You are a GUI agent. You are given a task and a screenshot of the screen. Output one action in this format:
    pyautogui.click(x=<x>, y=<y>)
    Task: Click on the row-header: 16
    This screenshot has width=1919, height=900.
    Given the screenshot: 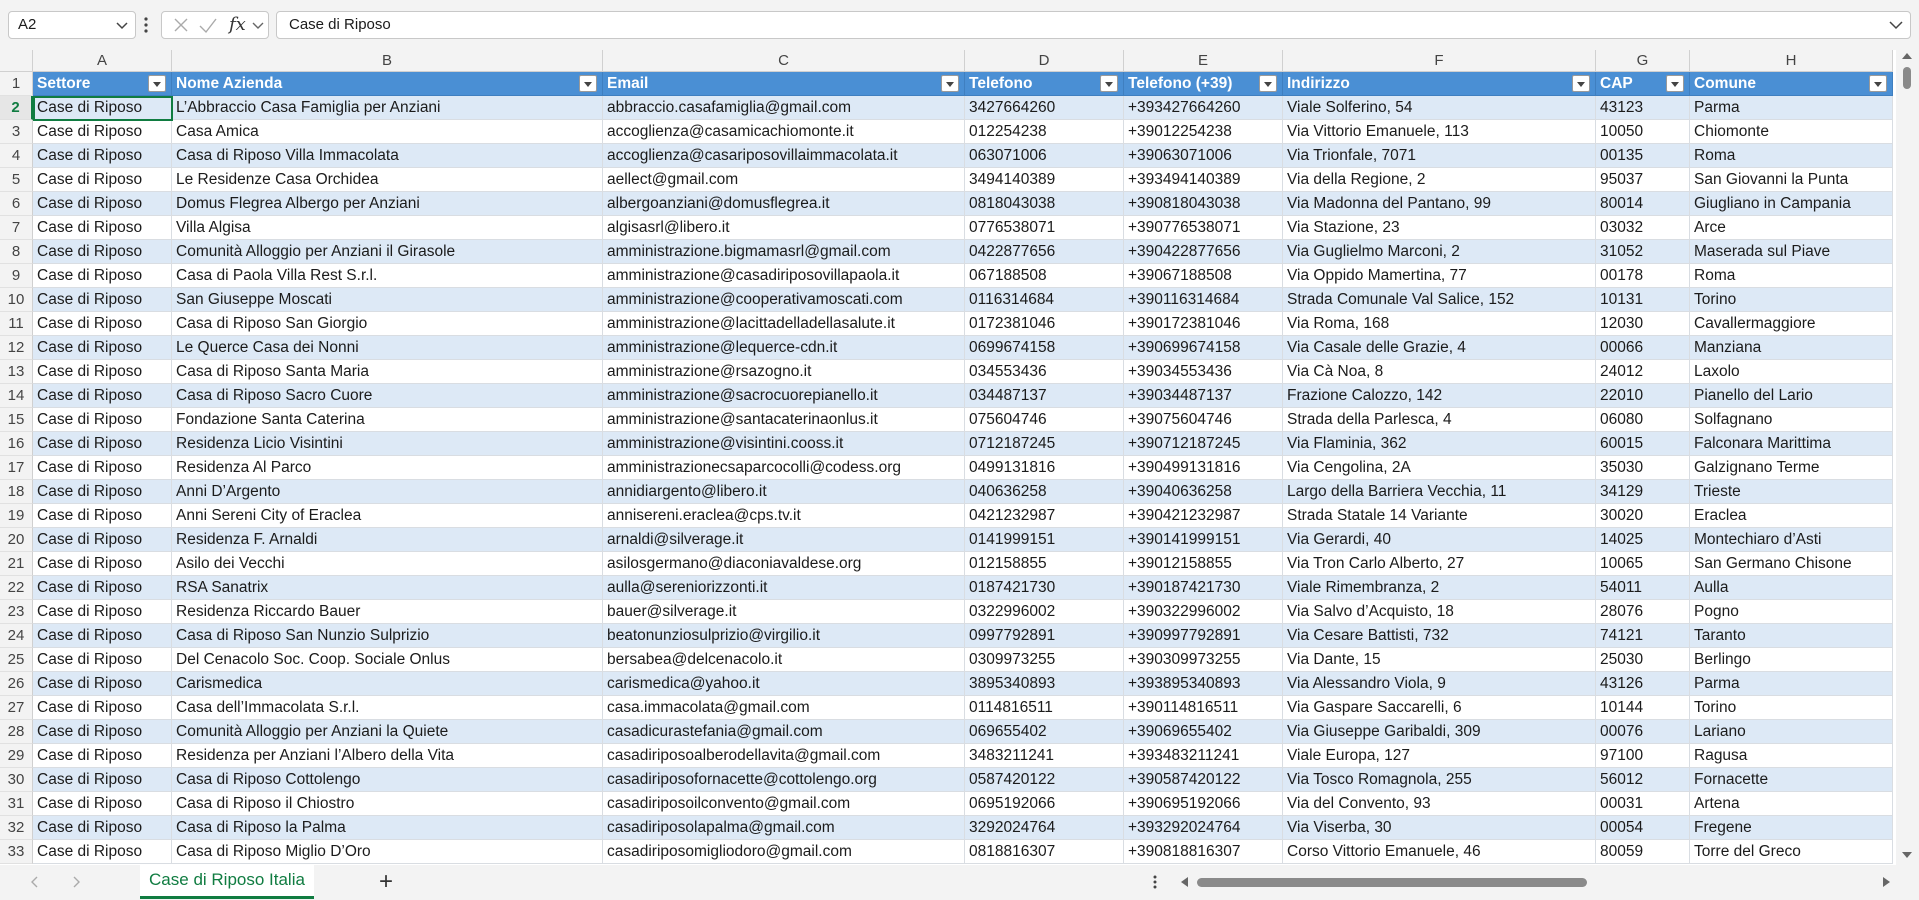 What is the action you would take?
    pyautogui.click(x=16, y=444)
    